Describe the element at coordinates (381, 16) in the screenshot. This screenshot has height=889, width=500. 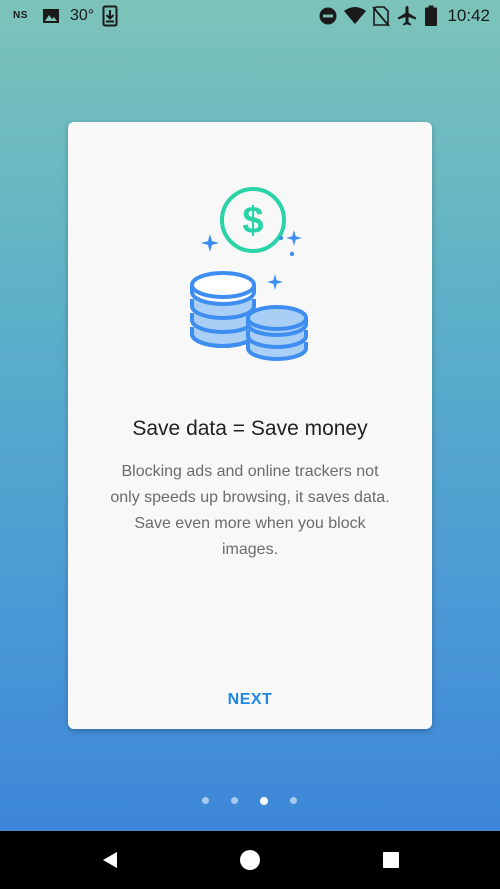
I see `no-sim-icon` at that location.